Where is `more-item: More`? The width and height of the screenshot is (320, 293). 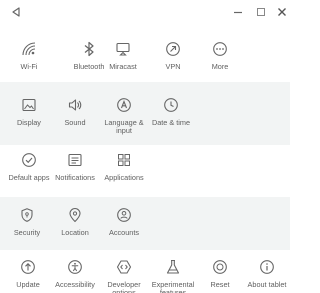 more-item: More is located at coordinates (220, 55).